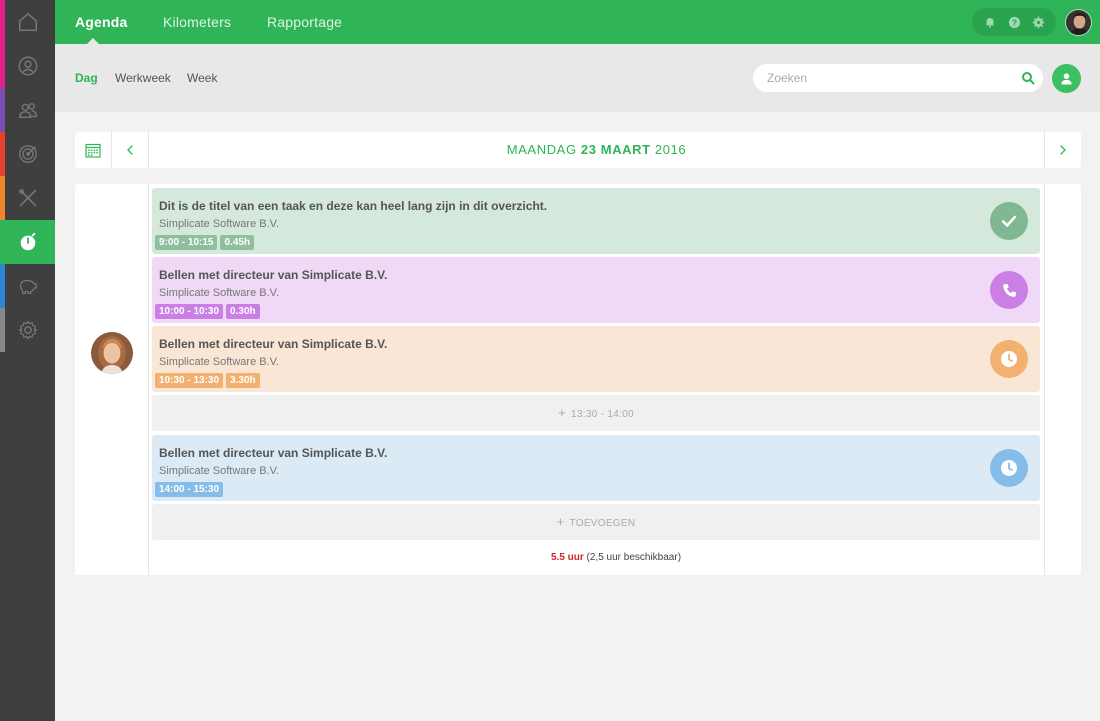 This screenshot has width=1100, height=721. I want to click on task-time-badge: 14:00 - 15:30, so click(189, 489).